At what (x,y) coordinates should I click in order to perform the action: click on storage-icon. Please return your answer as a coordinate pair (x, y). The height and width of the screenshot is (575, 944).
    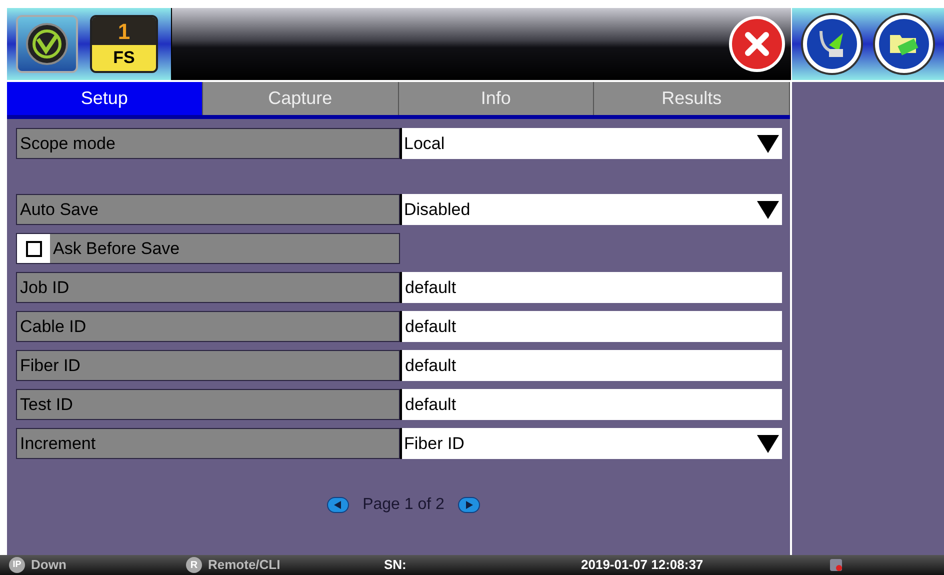
    Looking at the image, I should click on (836, 565).